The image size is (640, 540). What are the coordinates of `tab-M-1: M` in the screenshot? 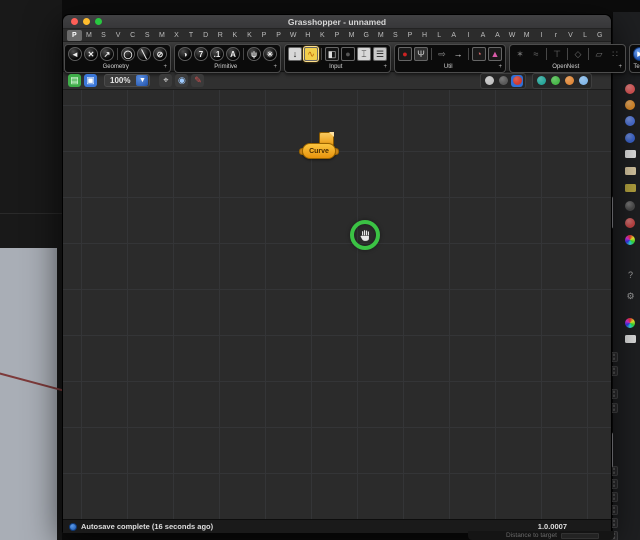 It's located at (89, 35).